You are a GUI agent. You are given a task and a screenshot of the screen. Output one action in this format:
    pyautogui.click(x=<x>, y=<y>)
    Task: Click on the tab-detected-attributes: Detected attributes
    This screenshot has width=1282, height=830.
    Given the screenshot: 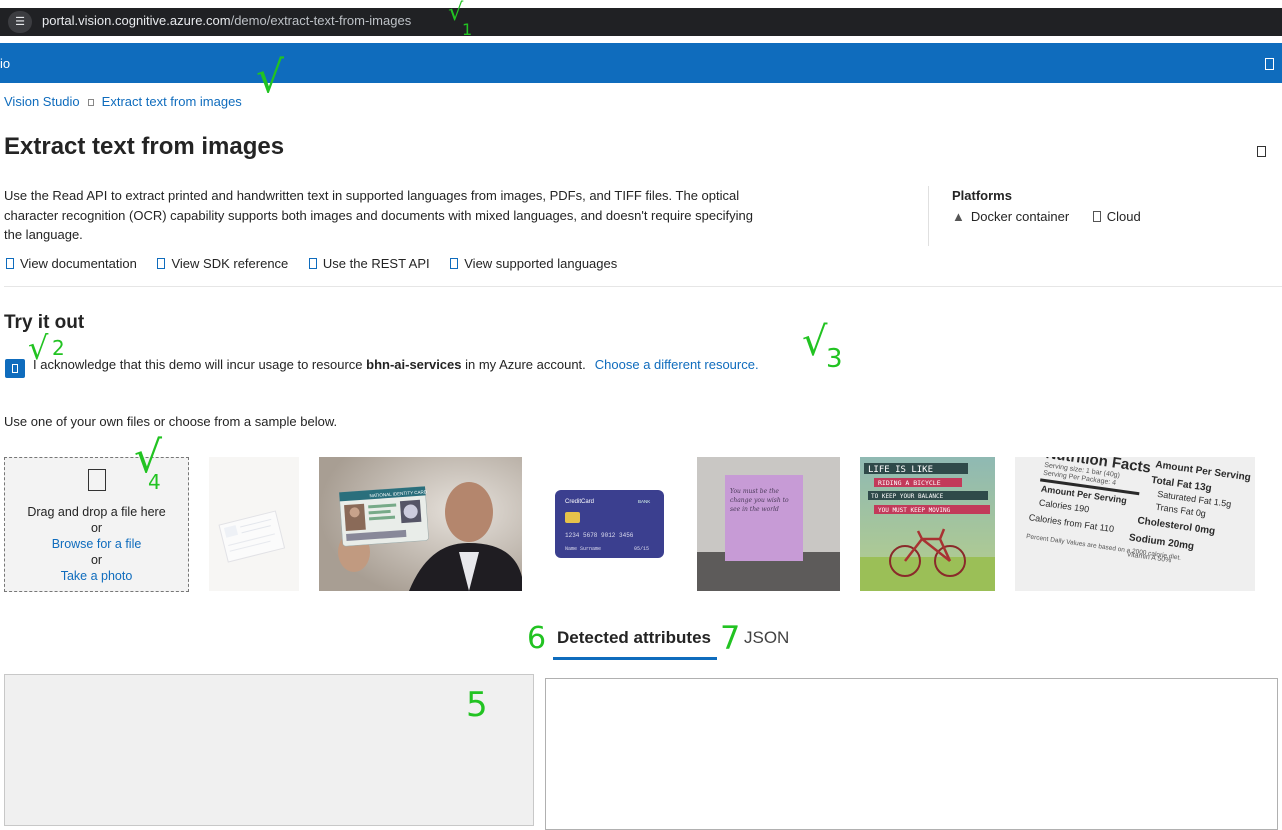 What is the action you would take?
    pyautogui.click(x=634, y=638)
    